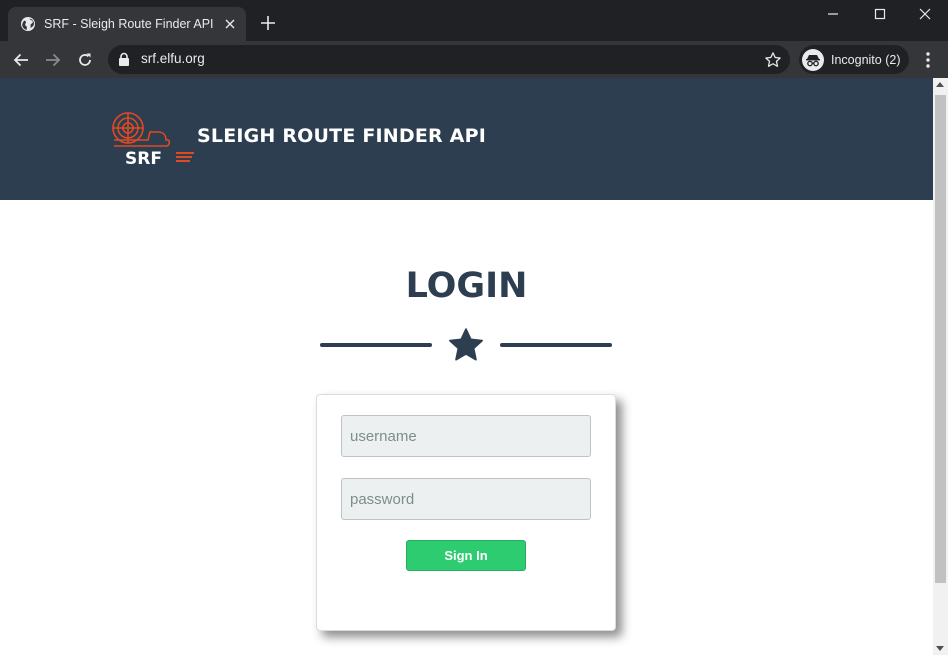 Image resolution: width=948 pixels, height=655 pixels. I want to click on browser-title-bar: SRF - Sleigh Route Finder API, so click(474, 20).